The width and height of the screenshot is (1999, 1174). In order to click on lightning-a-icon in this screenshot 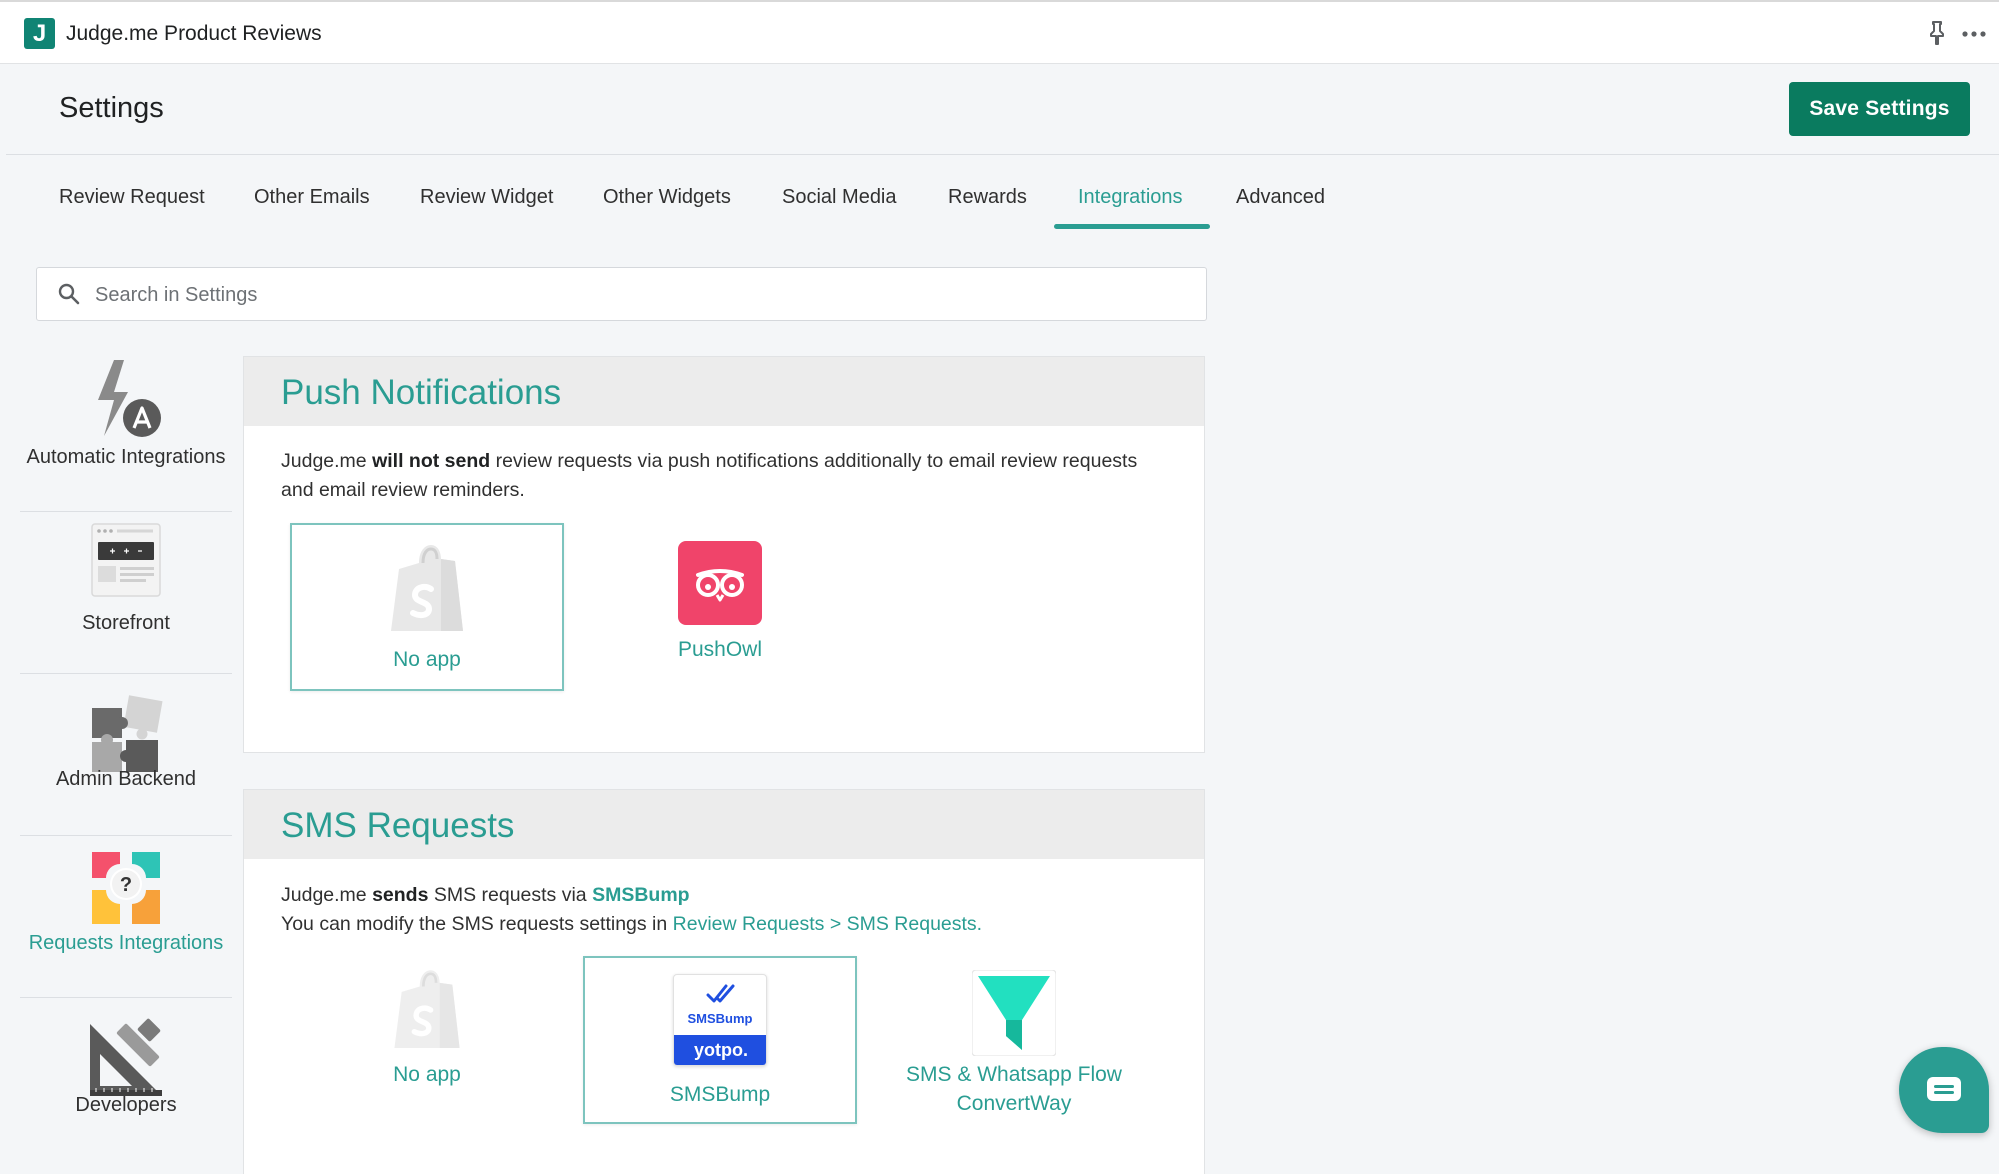, I will do `click(129, 398)`.